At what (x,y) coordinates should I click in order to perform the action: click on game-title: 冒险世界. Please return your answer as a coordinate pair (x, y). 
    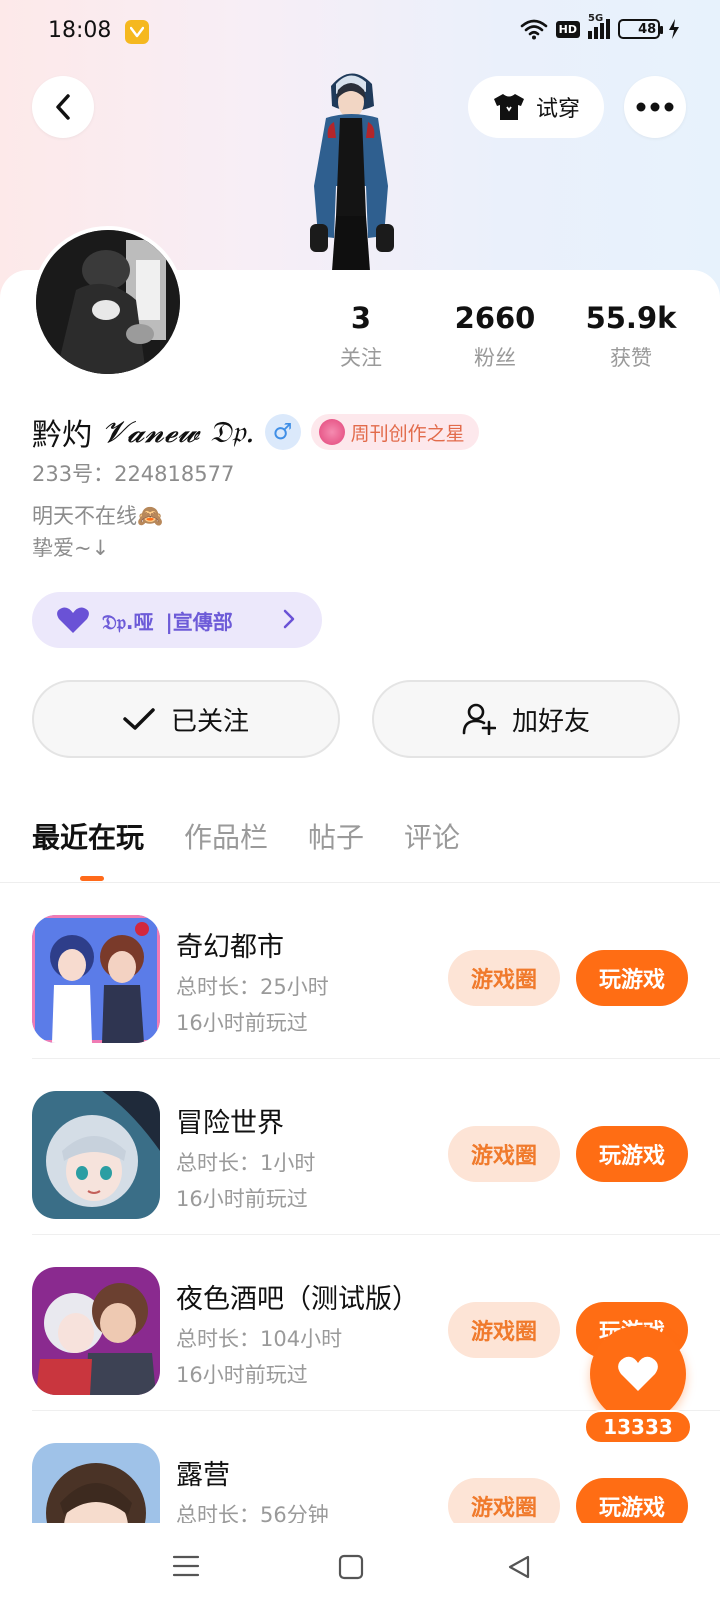
    Looking at the image, I should click on (230, 1123).